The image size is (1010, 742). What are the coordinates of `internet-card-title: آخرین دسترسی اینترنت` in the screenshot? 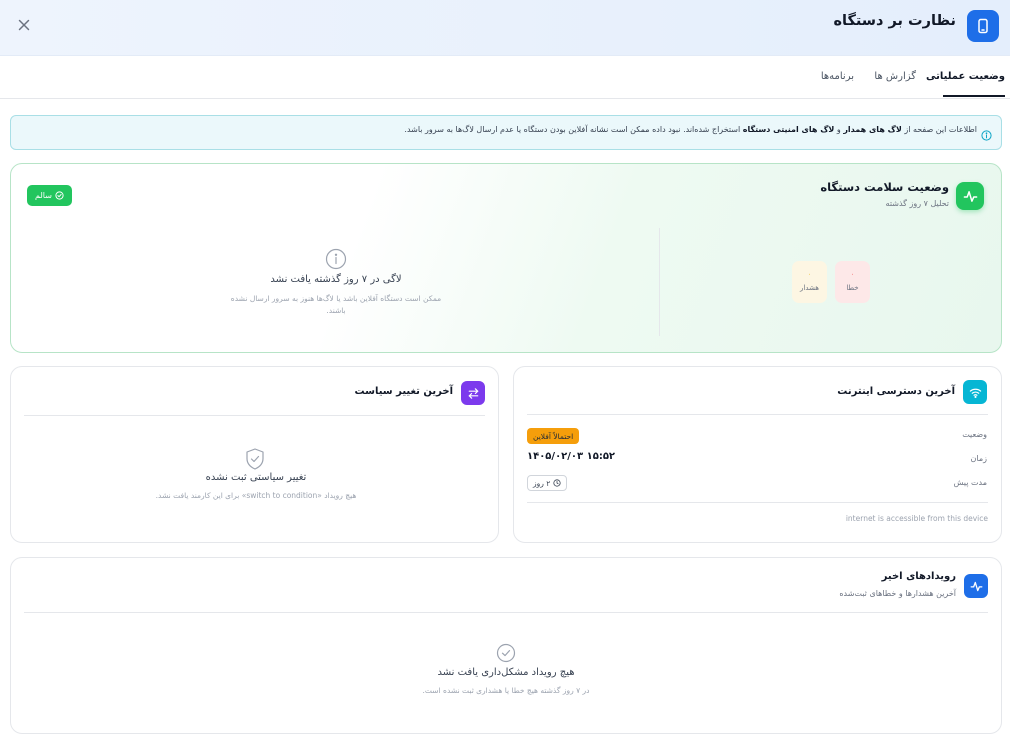 It's located at (896, 391).